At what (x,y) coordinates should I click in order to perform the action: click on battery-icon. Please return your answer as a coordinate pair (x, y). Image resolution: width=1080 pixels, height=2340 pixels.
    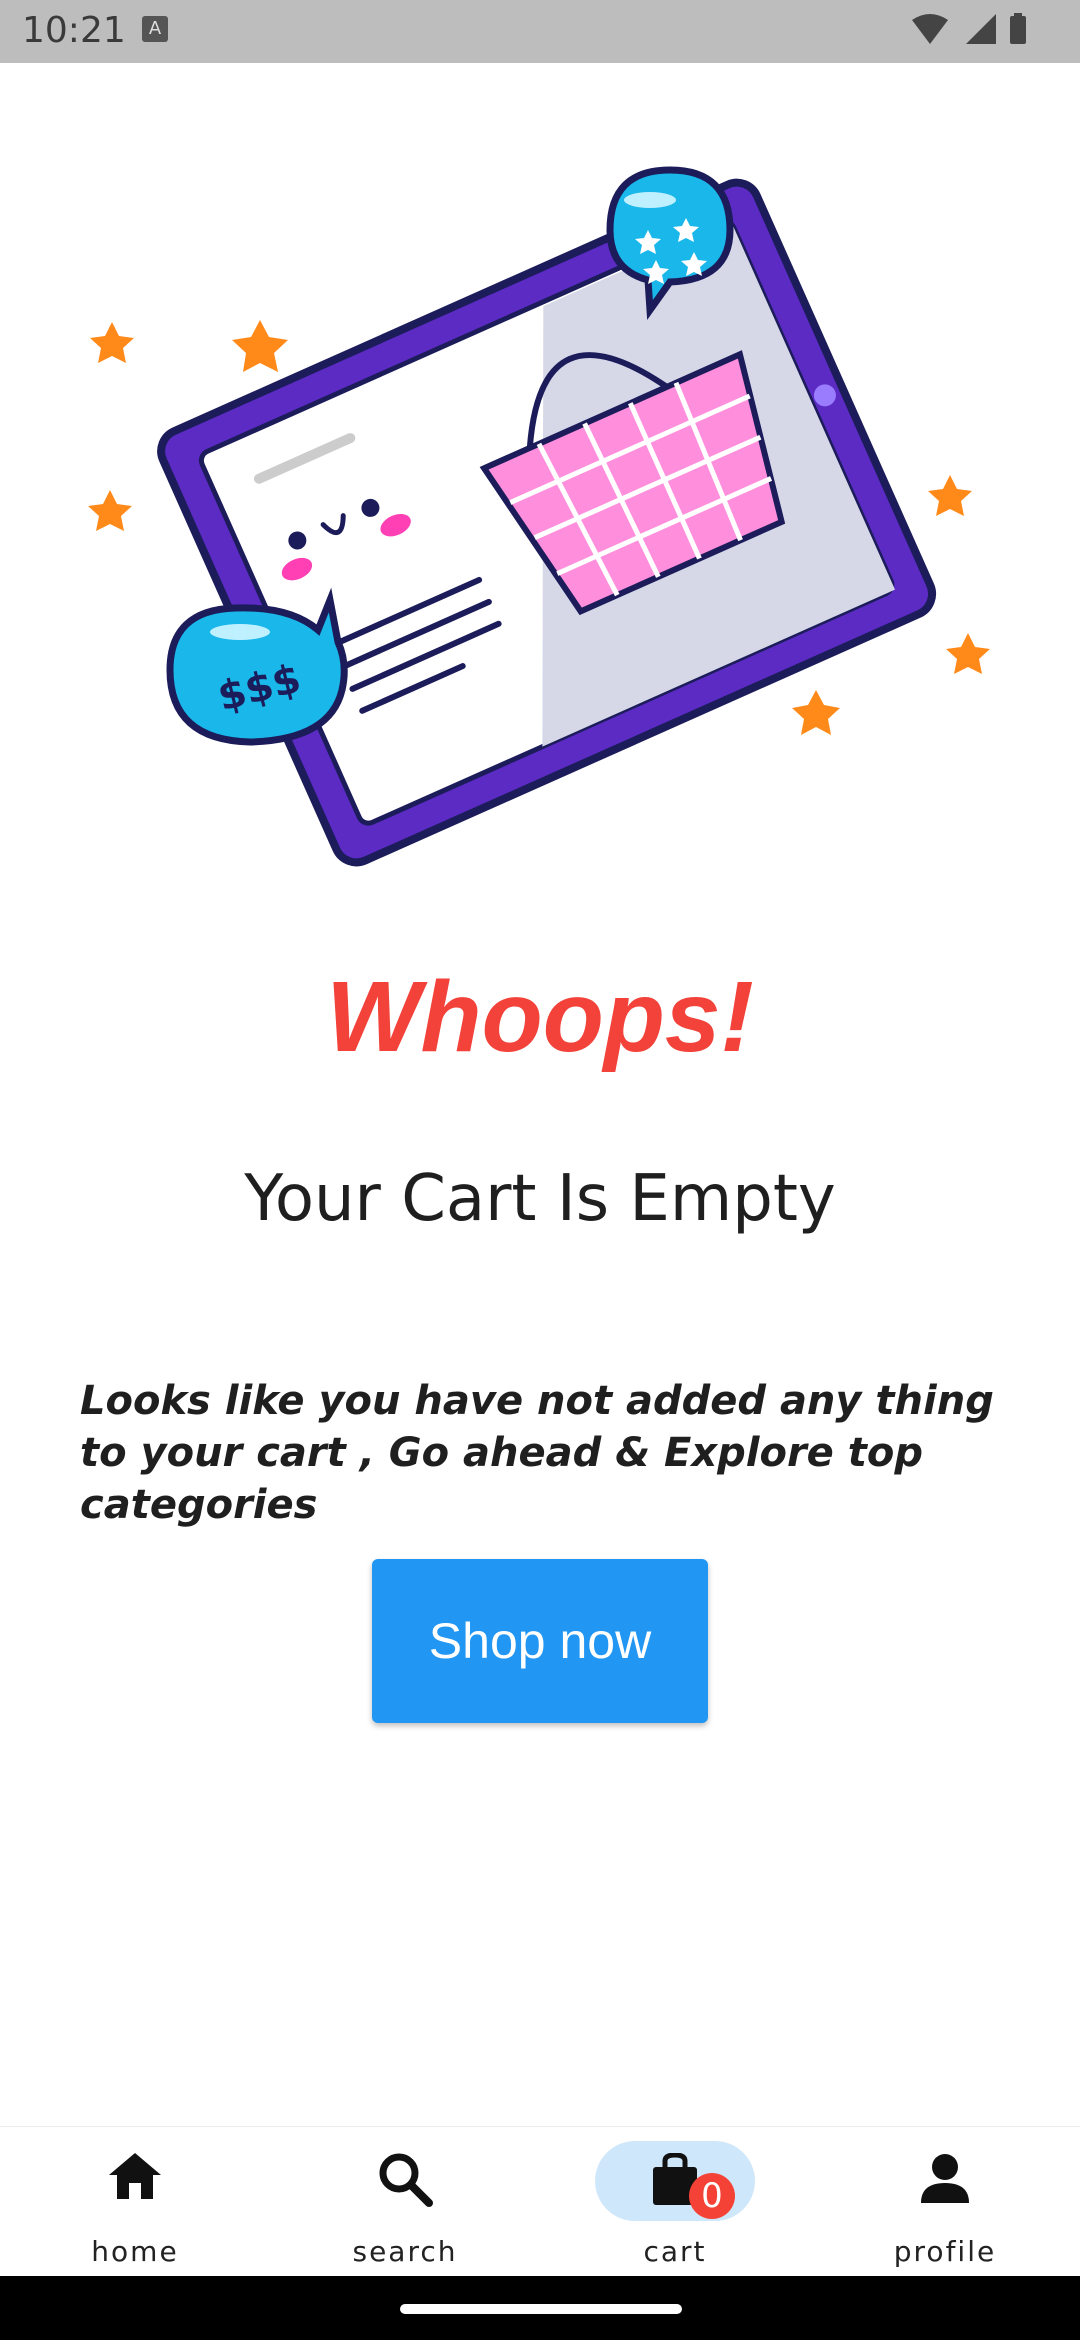
    Looking at the image, I should click on (1018, 28).